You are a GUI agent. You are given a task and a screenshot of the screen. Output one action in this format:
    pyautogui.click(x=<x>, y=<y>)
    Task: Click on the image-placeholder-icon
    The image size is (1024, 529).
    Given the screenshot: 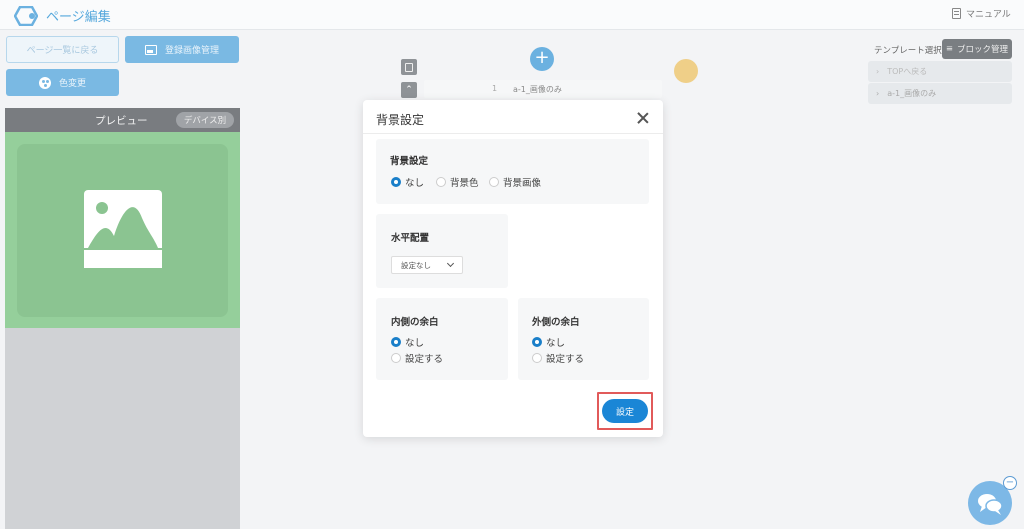 What is the action you would take?
    pyautogui.click(x=123, y=229)
    